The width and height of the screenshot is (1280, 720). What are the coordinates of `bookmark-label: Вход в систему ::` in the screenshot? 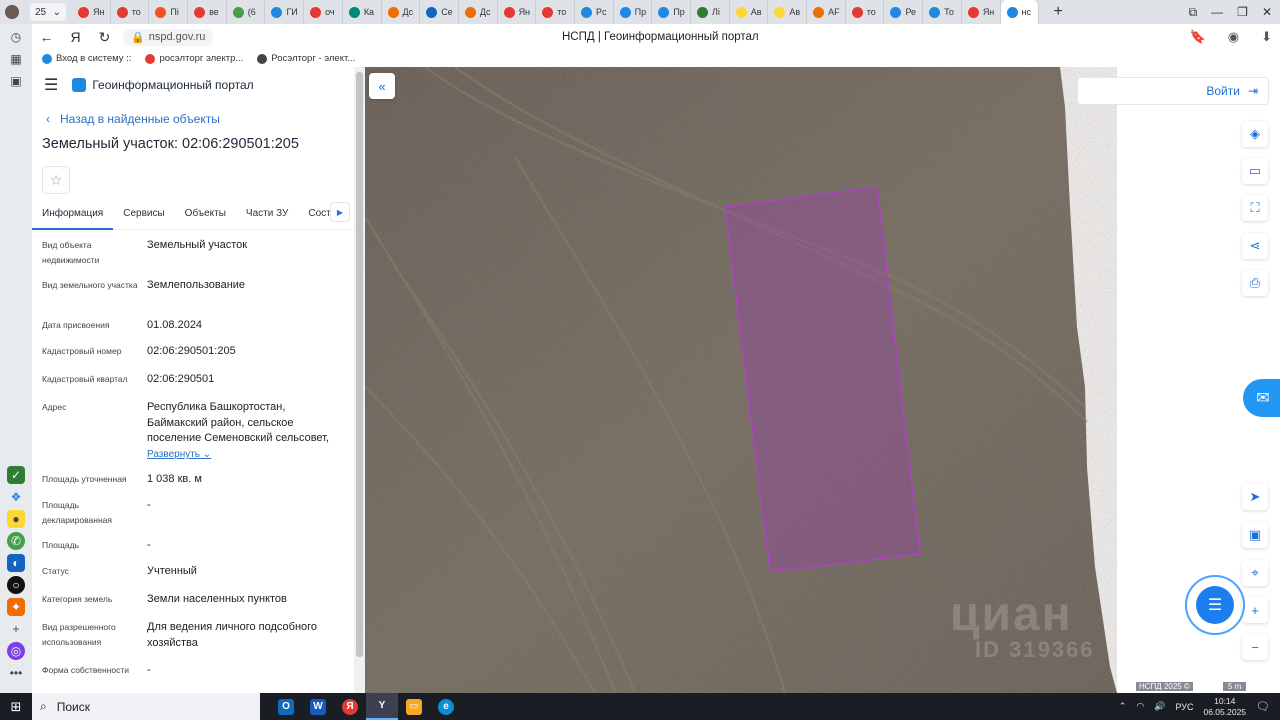 It's located at (94, 58).